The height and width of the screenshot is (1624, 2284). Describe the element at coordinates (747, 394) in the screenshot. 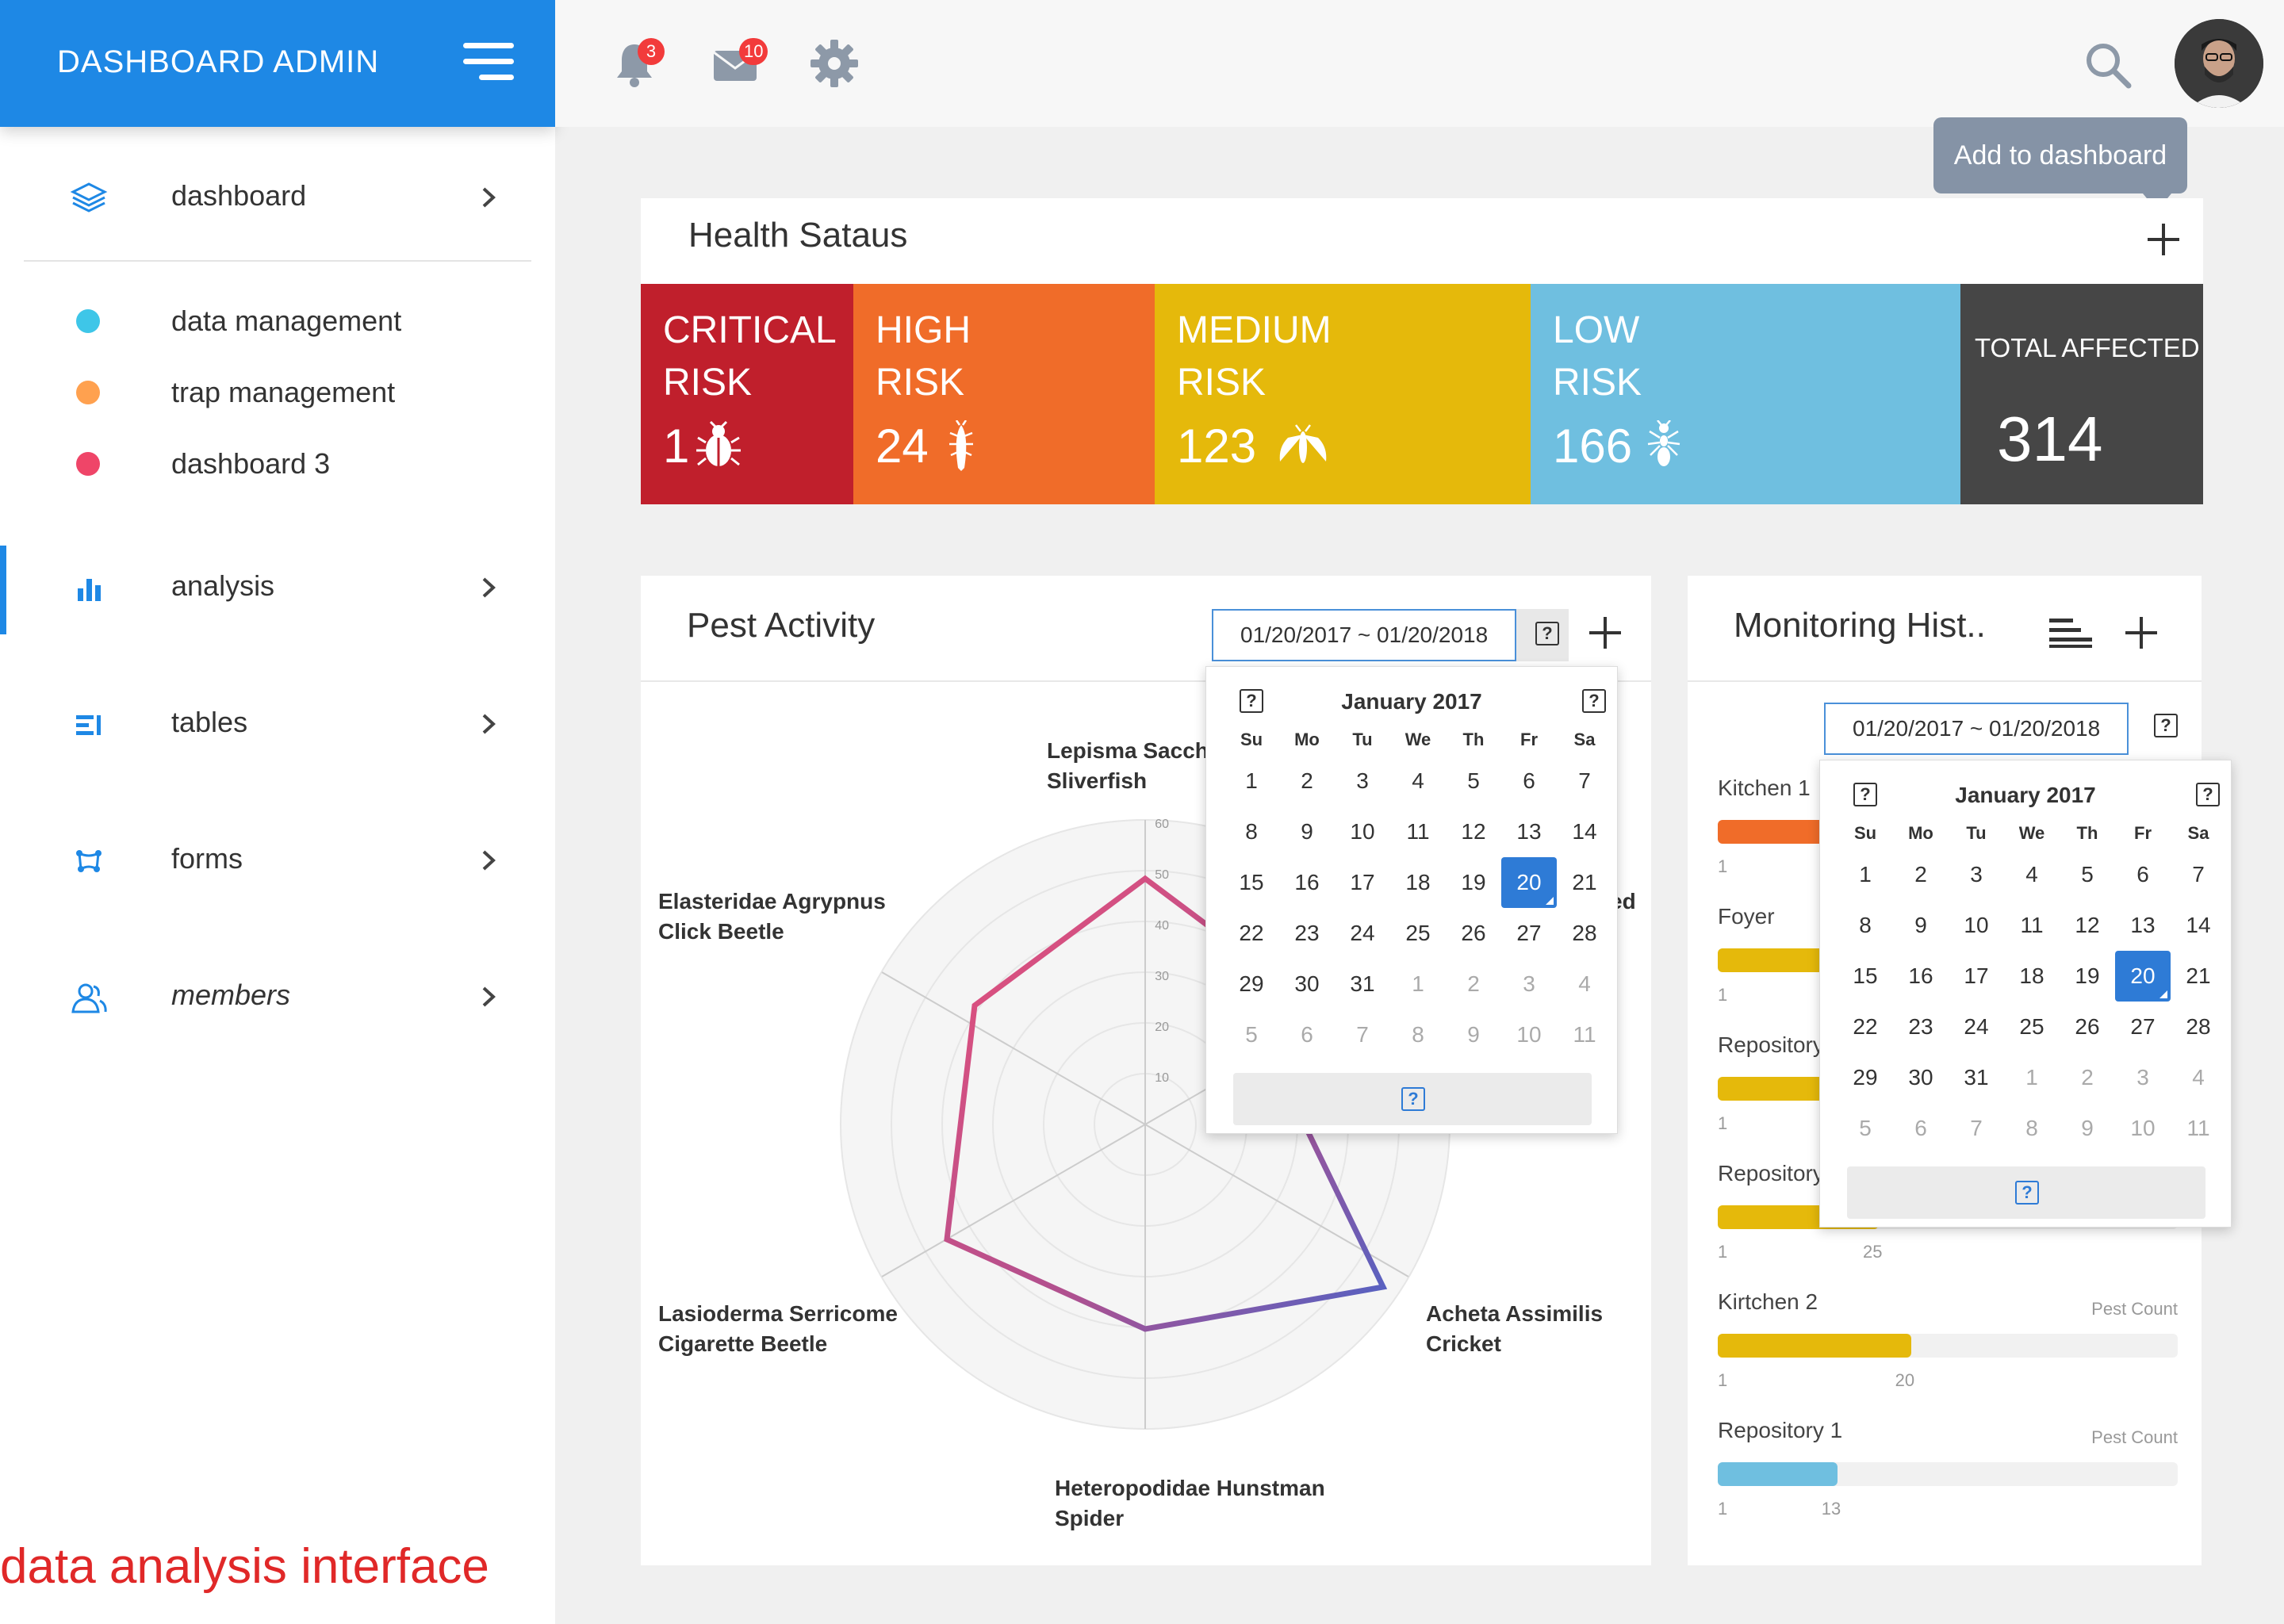

I see `critical-risk-card: CRITICAL RISK 1` at that location.